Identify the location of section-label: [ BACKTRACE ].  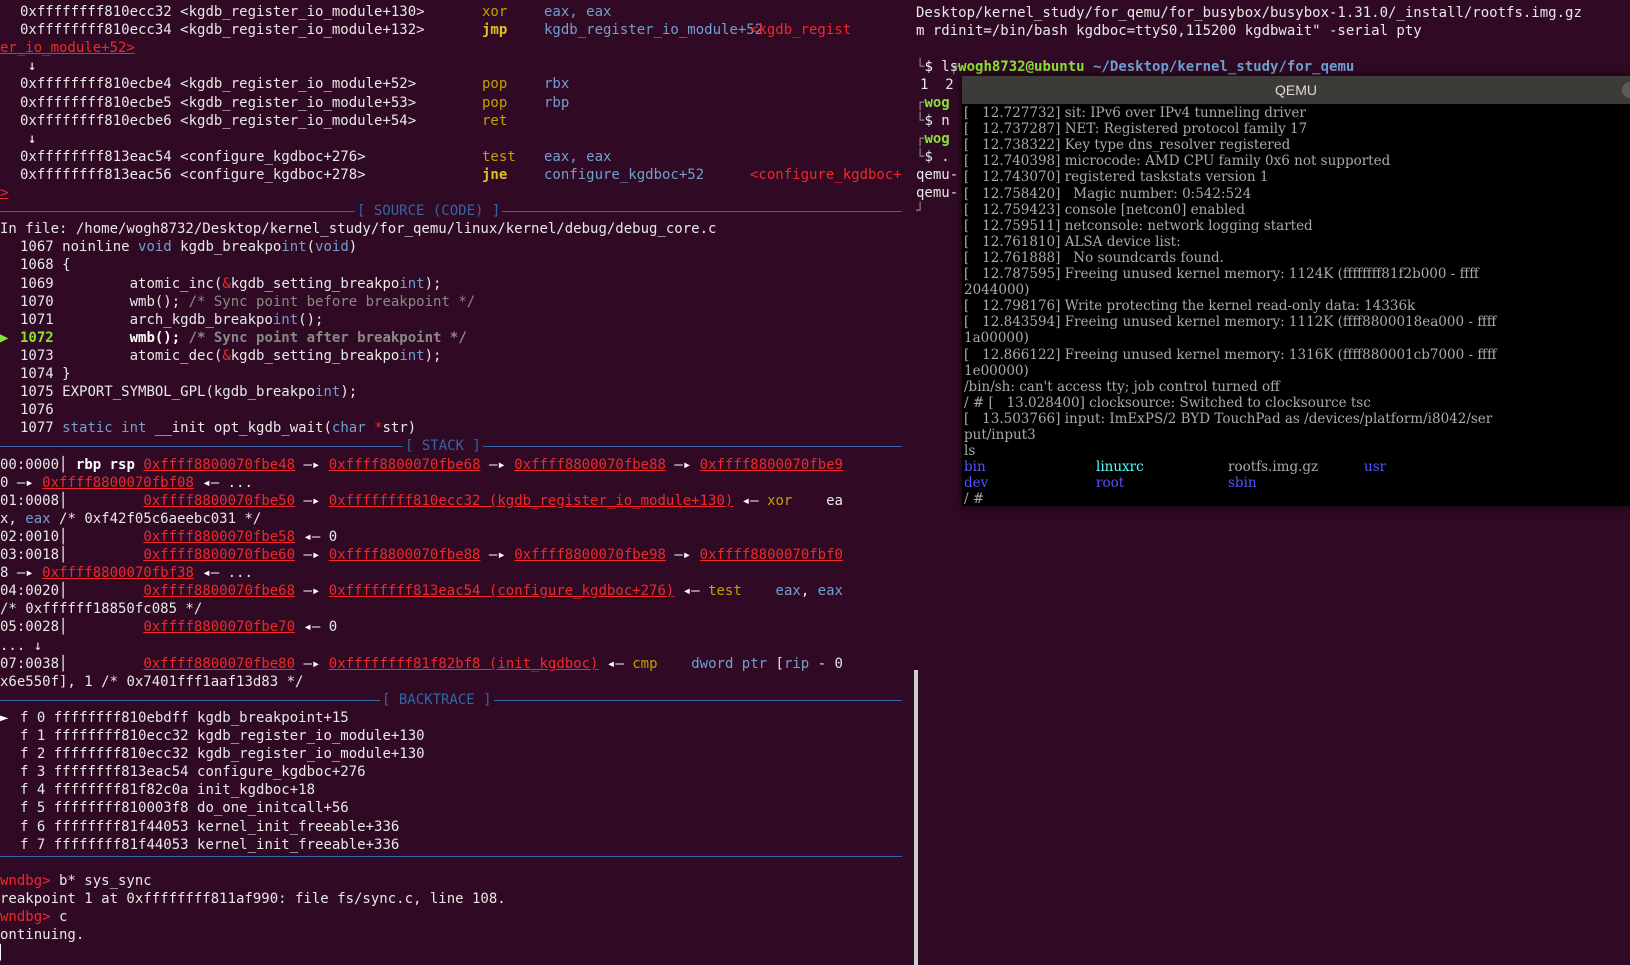
(437, 700).